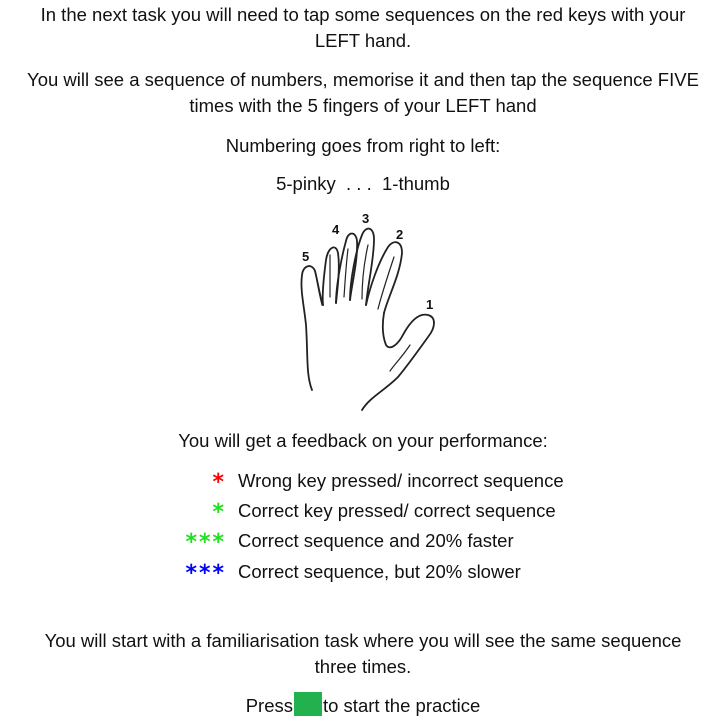 This screenshot has height=720, width=726. Describe the element at coordinates (363, 145) in the screenshot. I see `numbering-text: Numbering goes from right to left:` at that location.